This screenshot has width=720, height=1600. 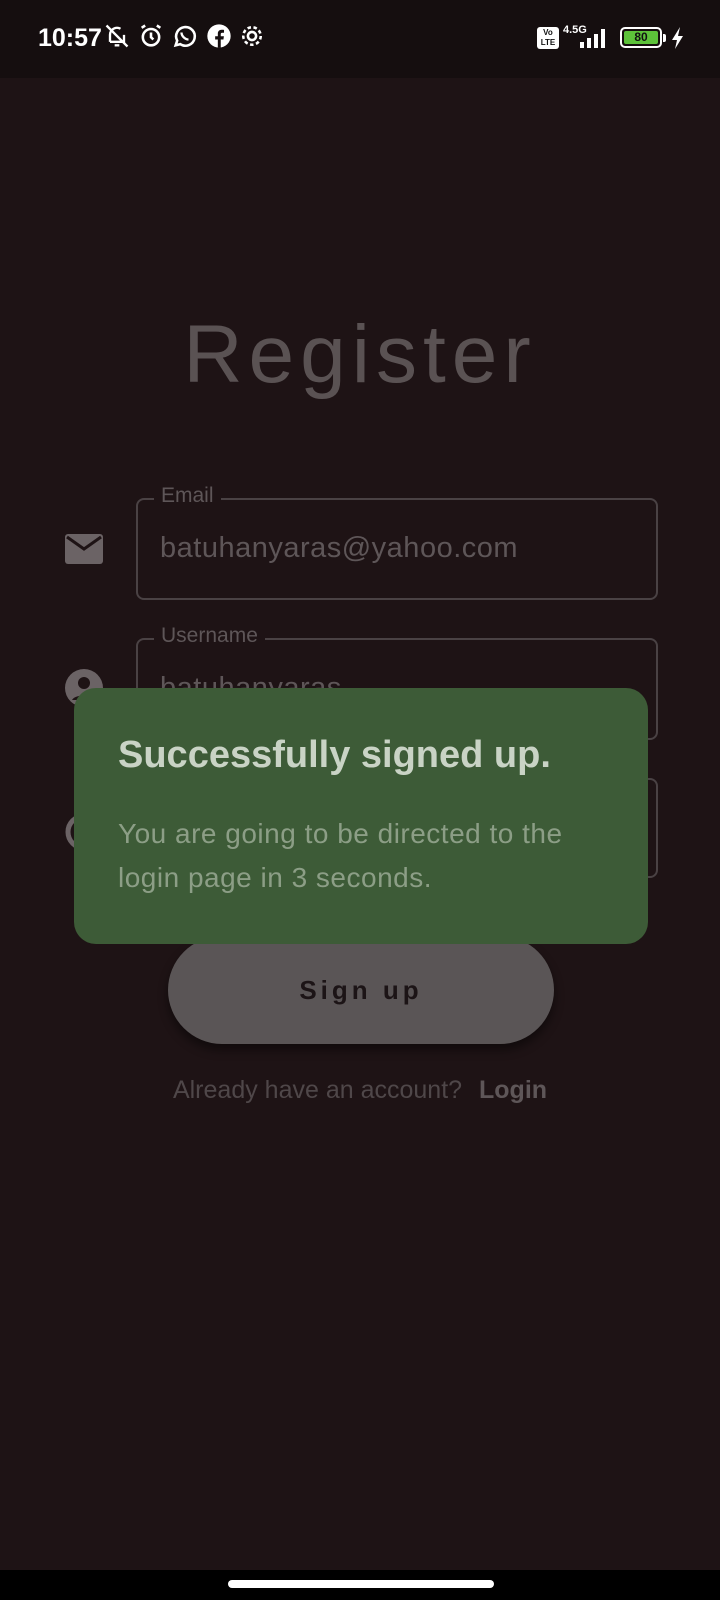 What do you see at coordinates (339, 548) in the screenshot?
I see `email-value: batuhanyaras@yahoo.com` at bounding box center [339, 548].